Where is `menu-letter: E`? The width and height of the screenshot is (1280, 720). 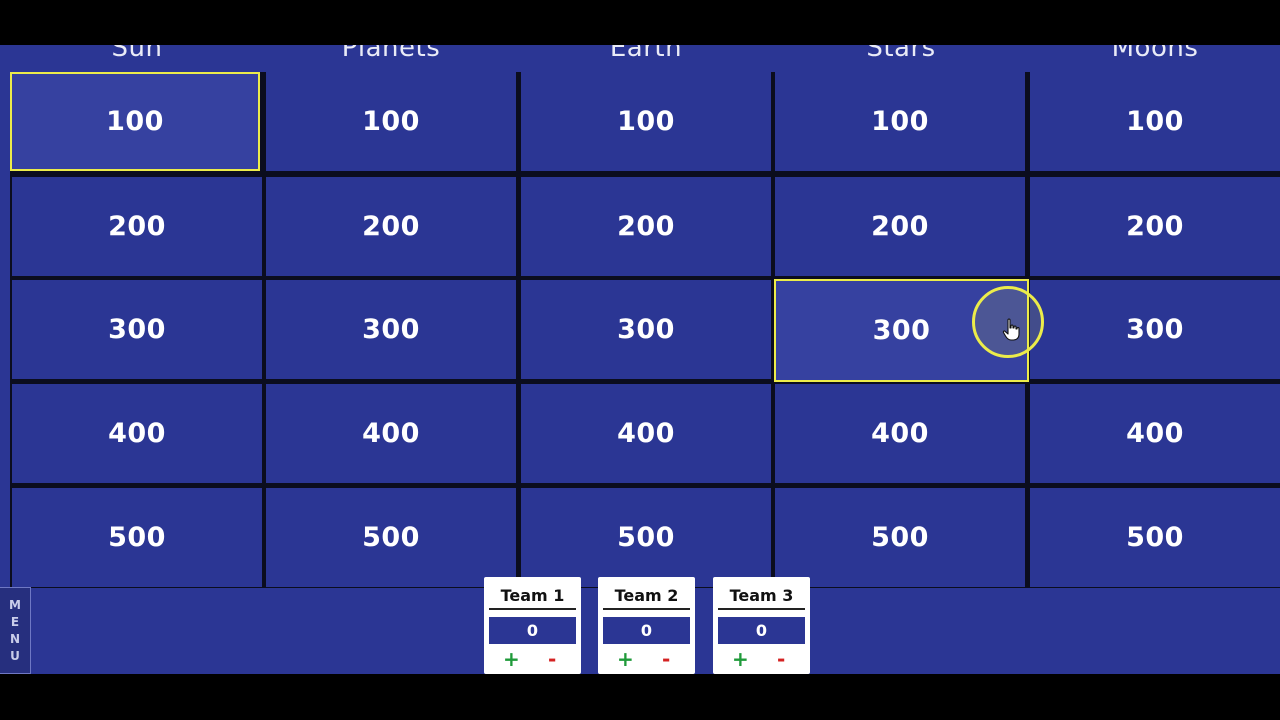 menu-letter: E is located at coordinates (15, 621).